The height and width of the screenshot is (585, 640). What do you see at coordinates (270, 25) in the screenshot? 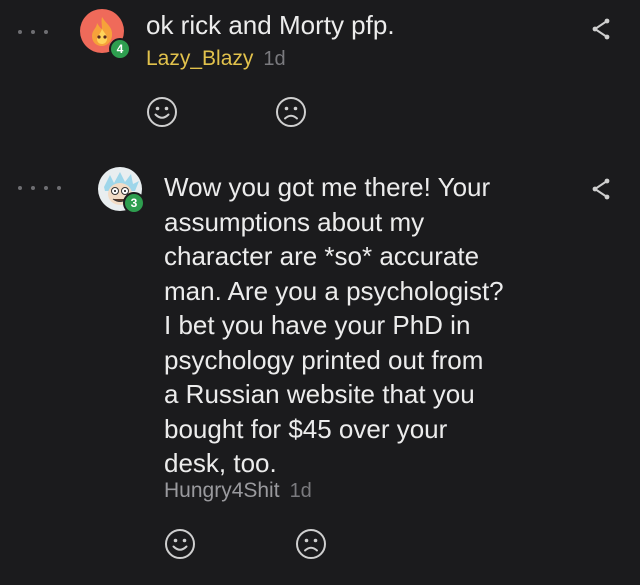
I see `comment-text: ok rick and Morty pfp.` at bounding box center [270, 25].